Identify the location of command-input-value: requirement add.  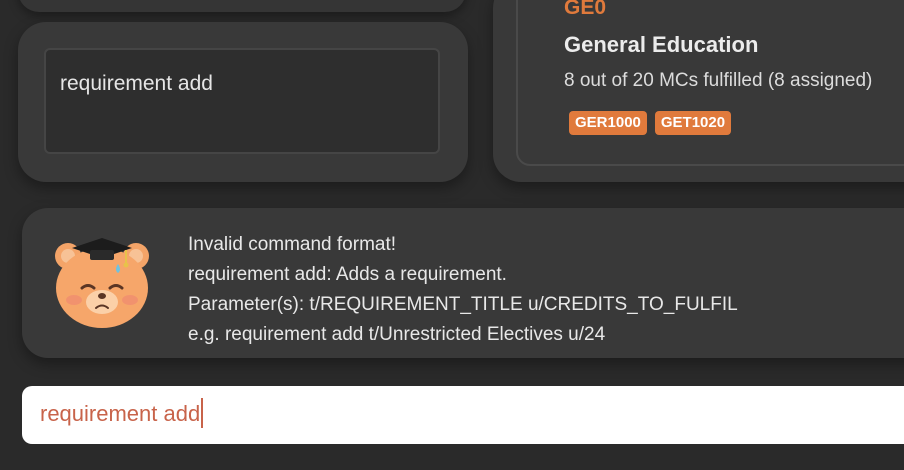
(120, 413).